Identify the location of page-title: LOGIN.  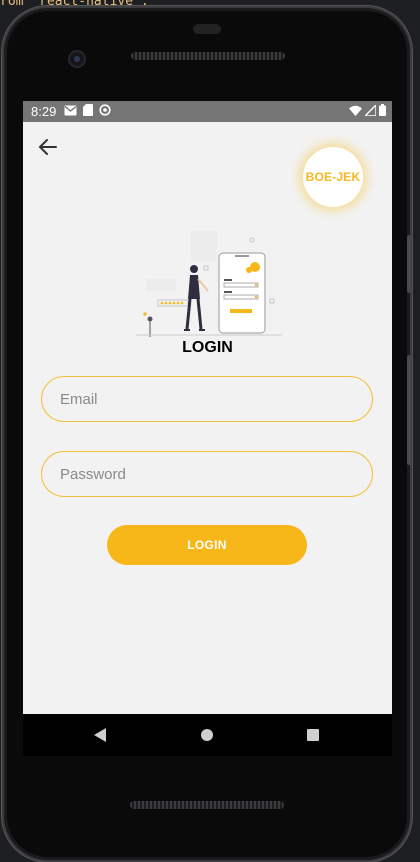
(207, 347).